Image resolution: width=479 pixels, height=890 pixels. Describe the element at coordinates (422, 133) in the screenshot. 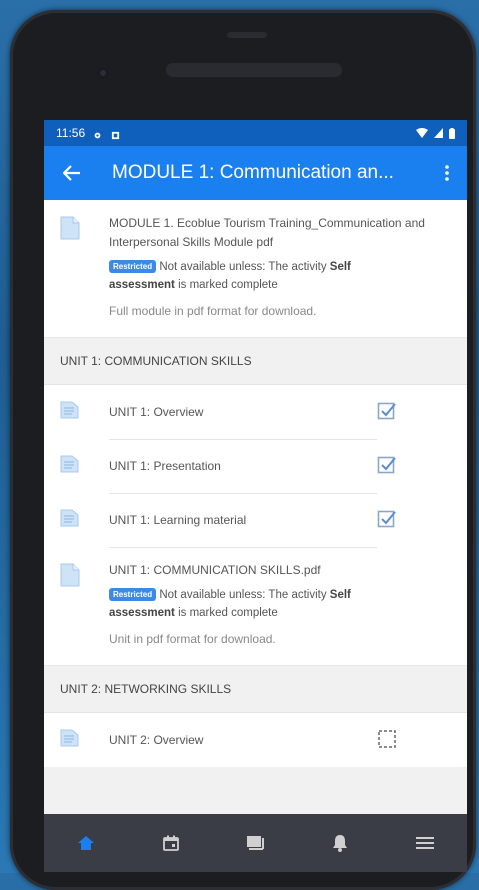

I see `wifi-icon` at that location.